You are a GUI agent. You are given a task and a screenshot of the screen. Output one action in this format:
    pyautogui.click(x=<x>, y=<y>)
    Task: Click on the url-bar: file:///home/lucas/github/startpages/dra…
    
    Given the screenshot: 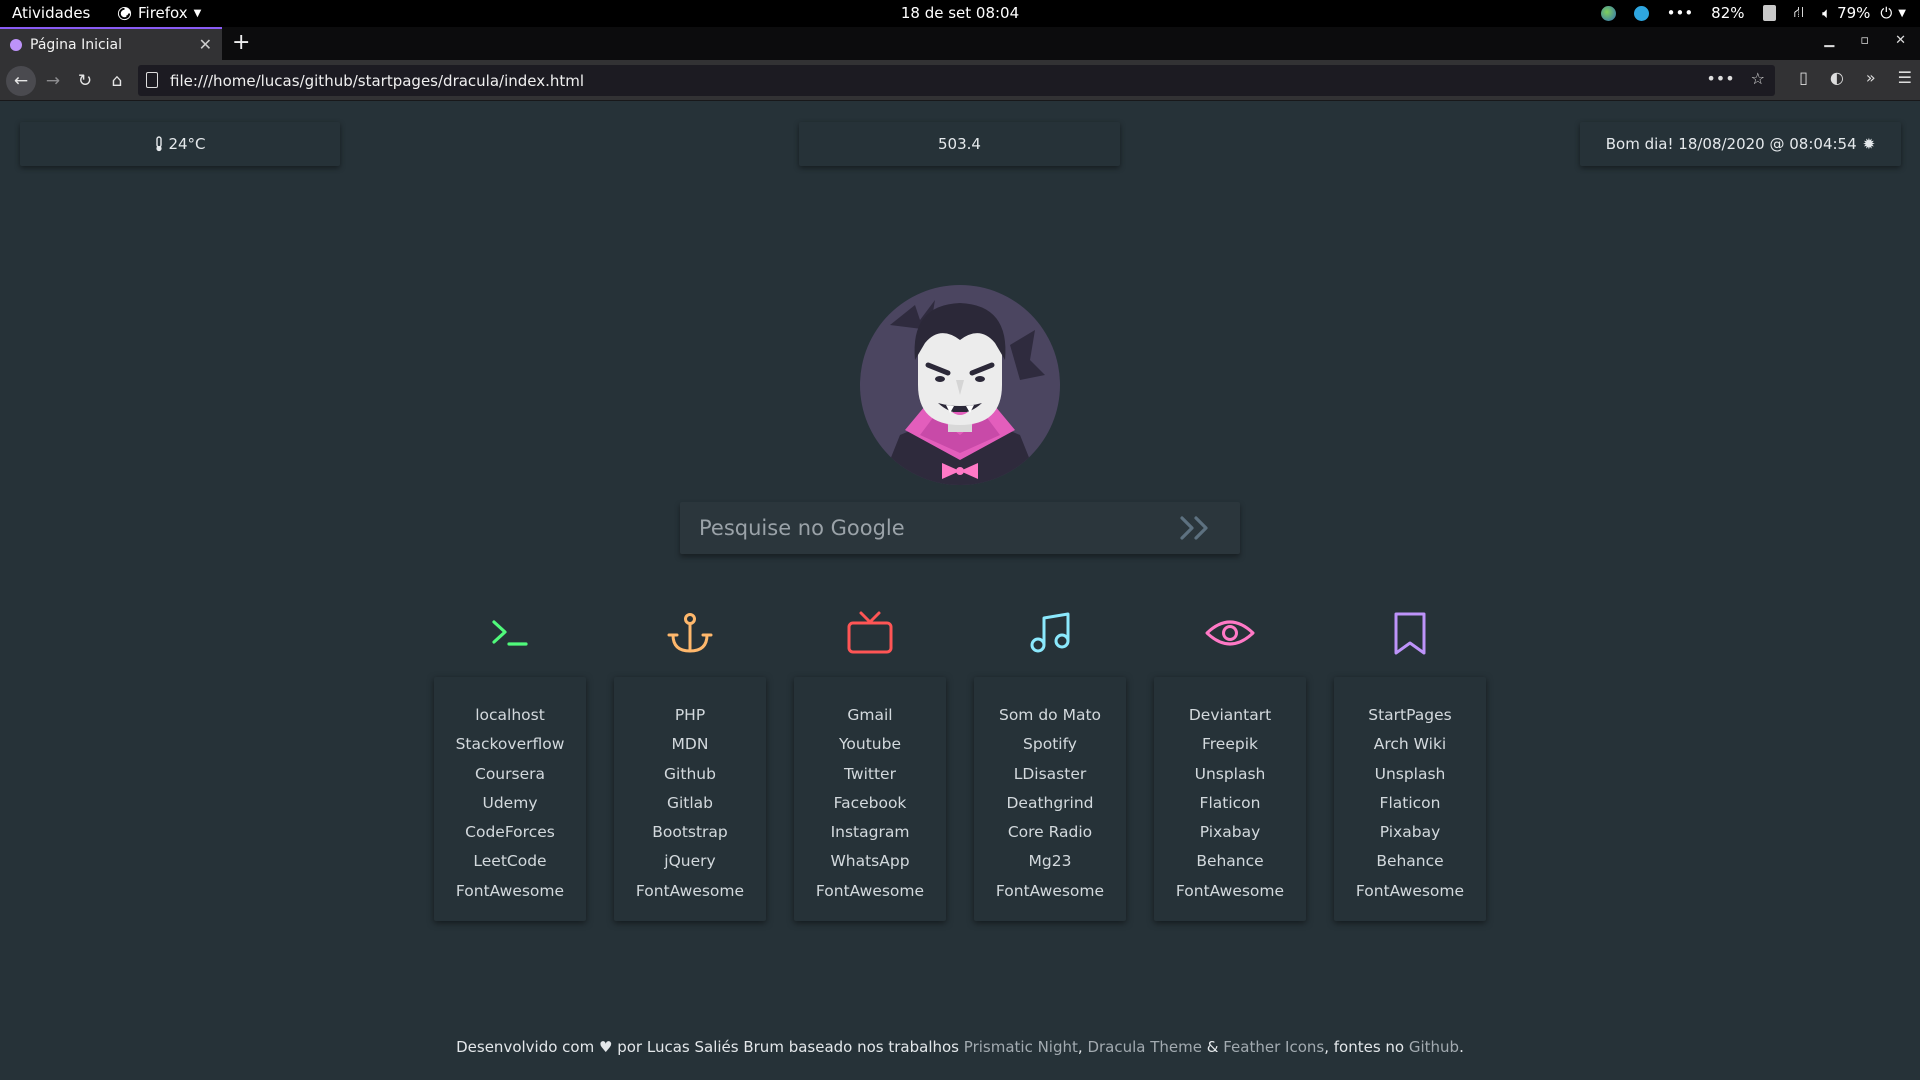 What is the action you would take?
    pyautogui.click(x=956, y=80)
    